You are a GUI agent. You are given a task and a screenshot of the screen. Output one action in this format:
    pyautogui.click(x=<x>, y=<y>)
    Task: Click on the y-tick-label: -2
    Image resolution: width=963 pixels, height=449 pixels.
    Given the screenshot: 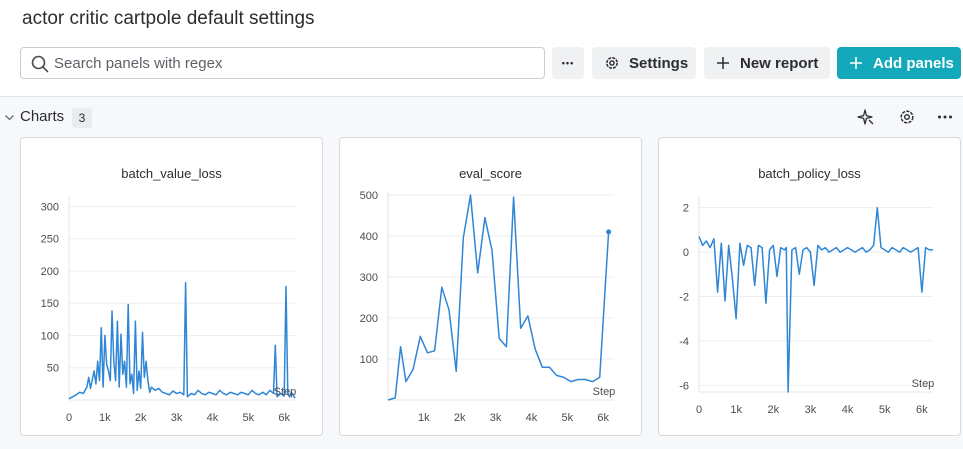 What is the action you would take?
    pyautogui.click(x=684, y=298)
    